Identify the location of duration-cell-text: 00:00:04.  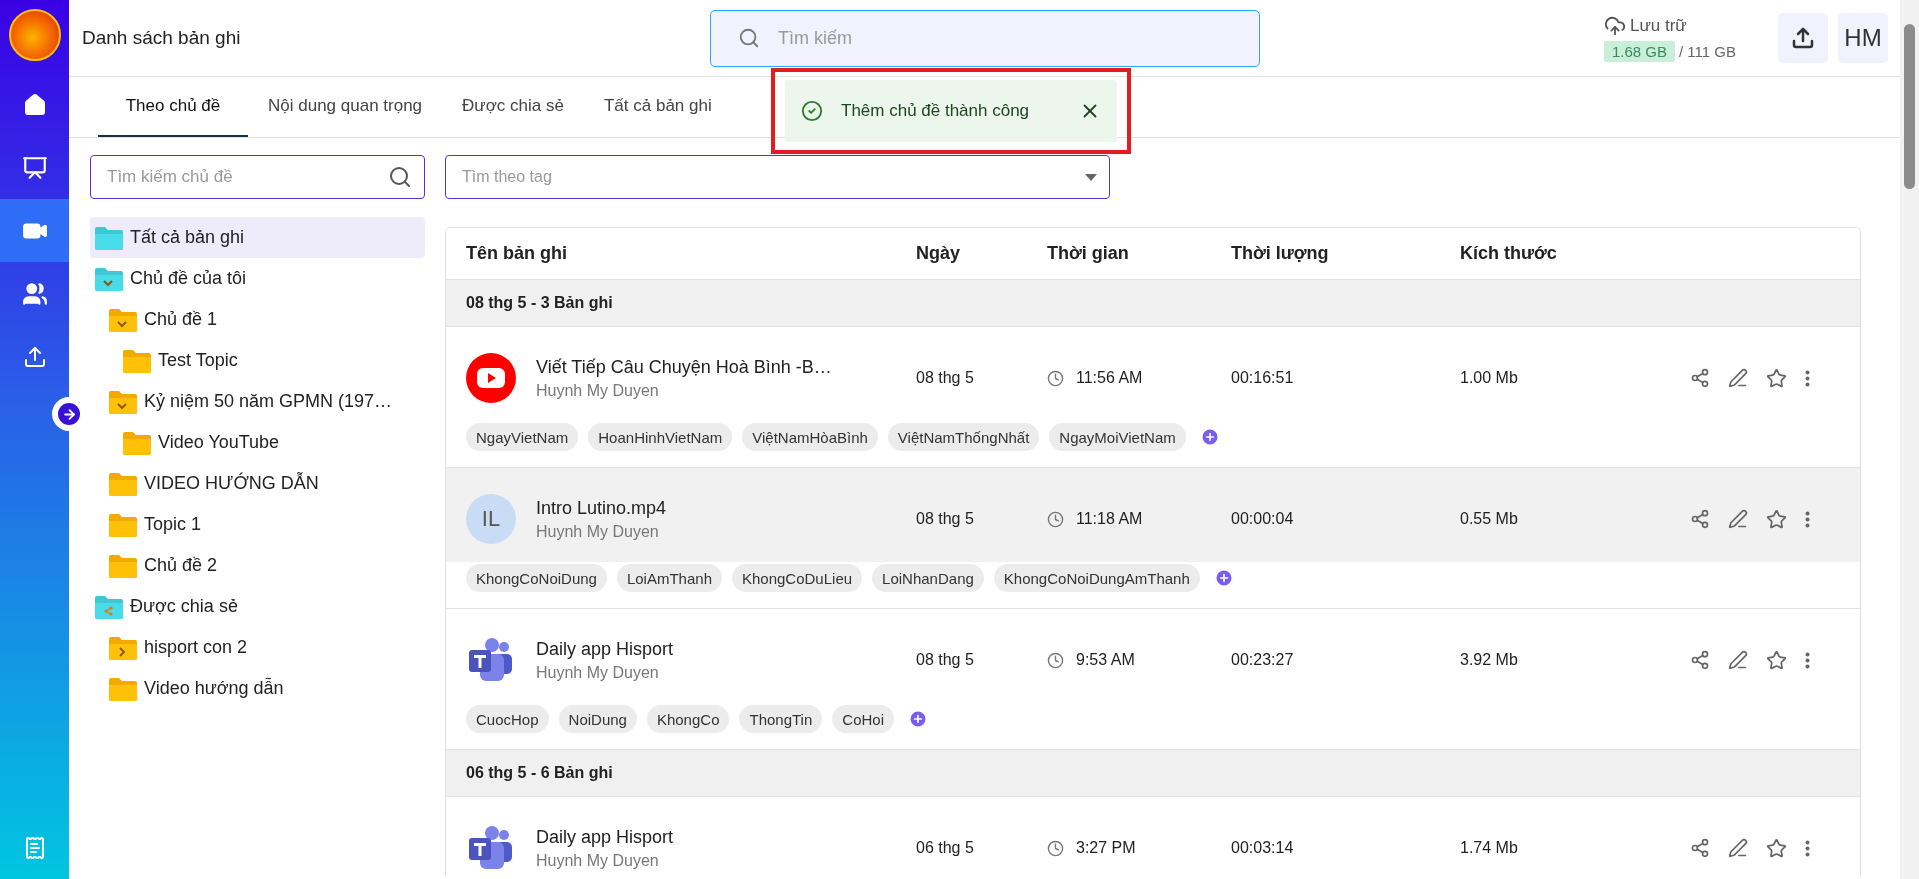
(1263, 519).